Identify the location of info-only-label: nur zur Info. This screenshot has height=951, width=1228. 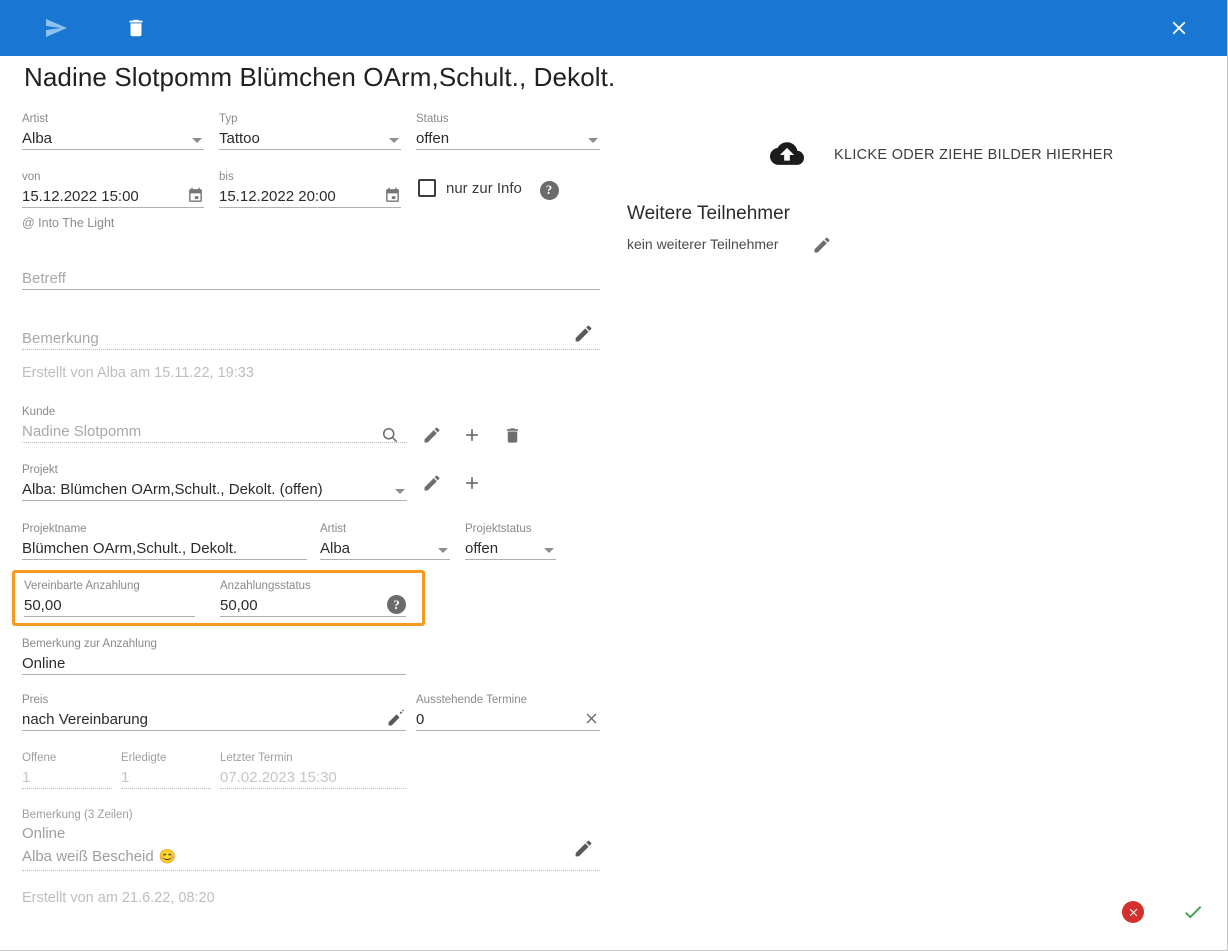
(484, 188).